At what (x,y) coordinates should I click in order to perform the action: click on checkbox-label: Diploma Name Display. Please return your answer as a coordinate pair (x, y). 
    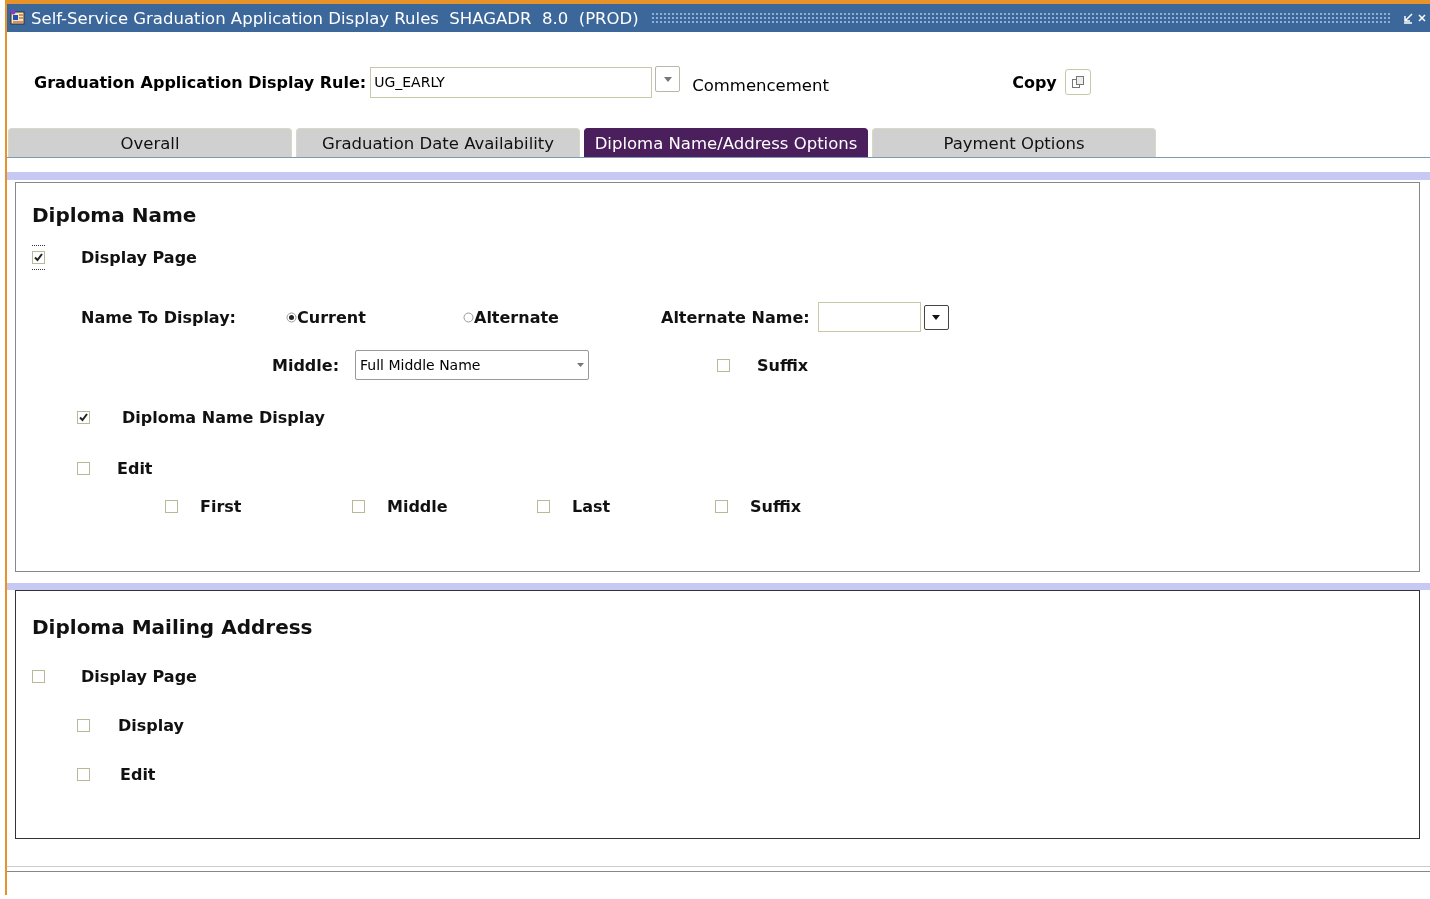
    Looking at the image, I should click on (223, 417).